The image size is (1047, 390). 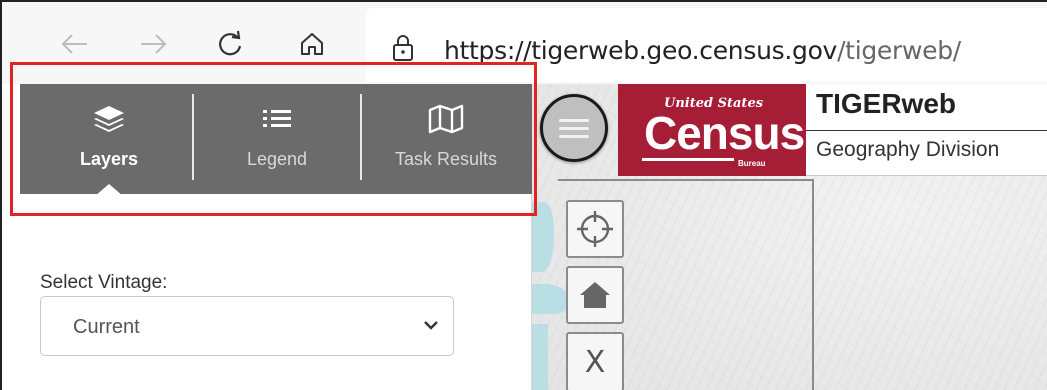 I want to click on panel-tab-bar: Layers Legend Task Results, so click(x=276, y=140).